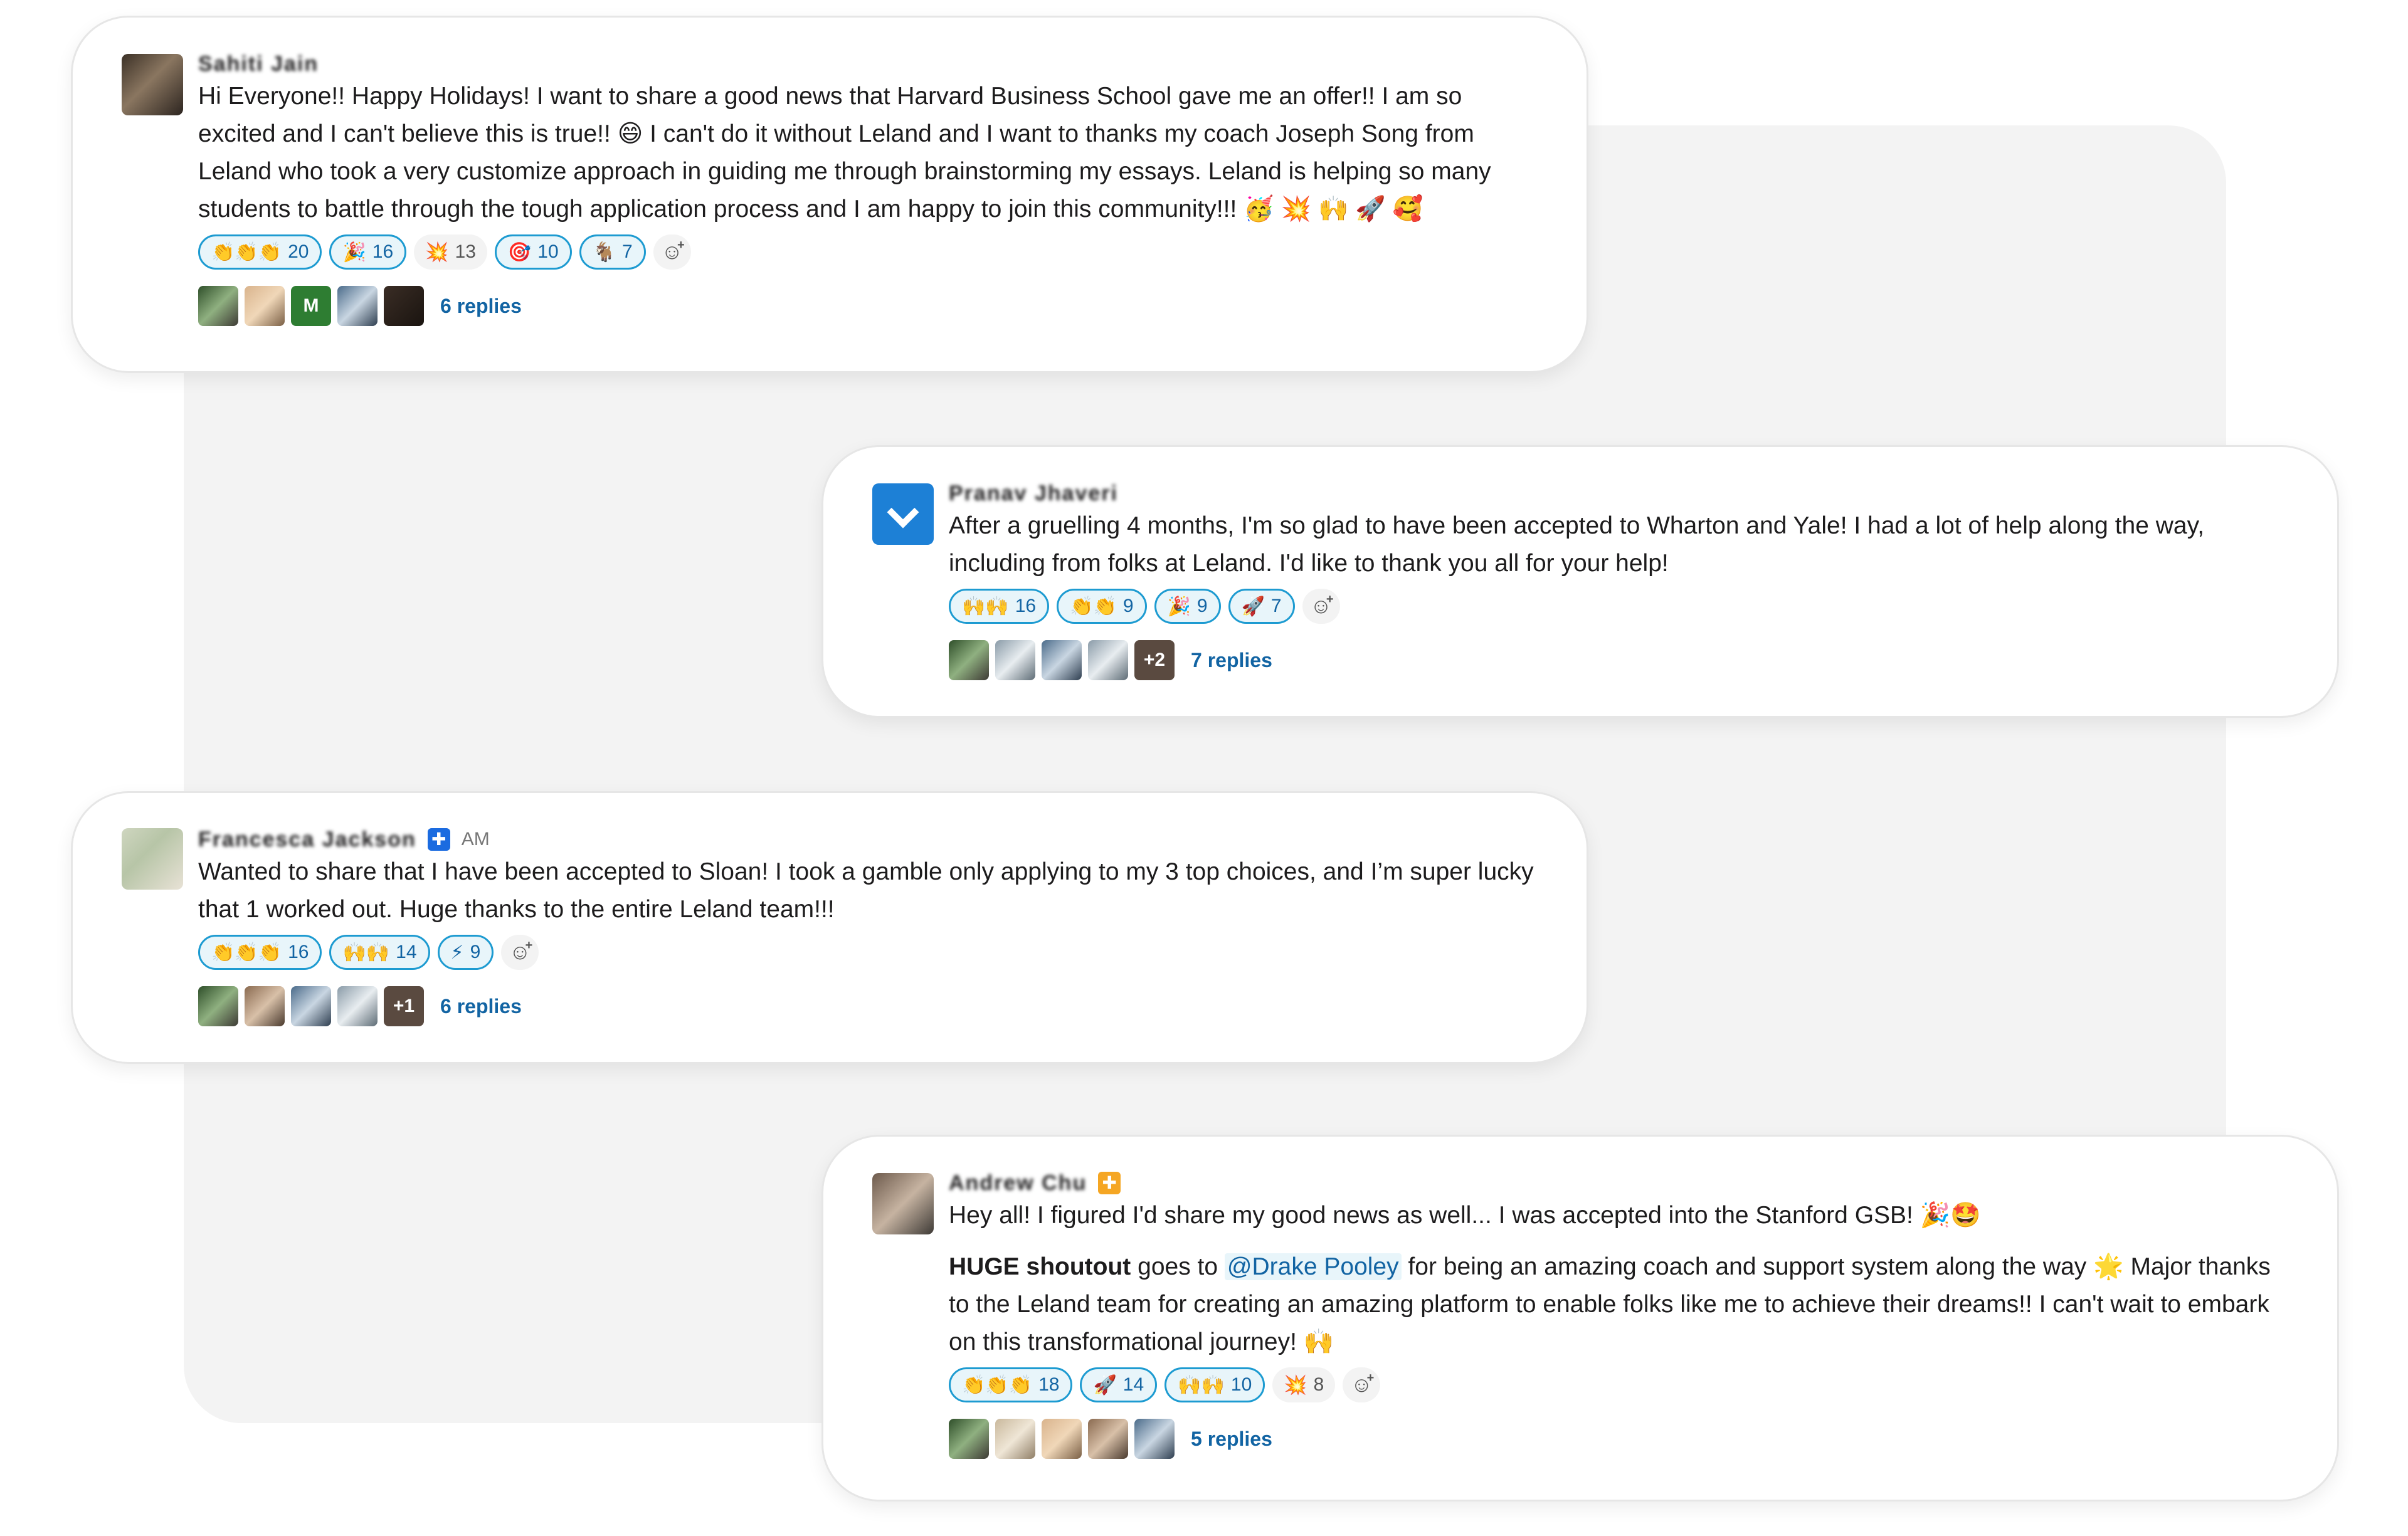 Image resolution: width=2408 pixels, height=1536 pixels. I want to click on reaction-goat: 🐐 7, so click(612, 252).